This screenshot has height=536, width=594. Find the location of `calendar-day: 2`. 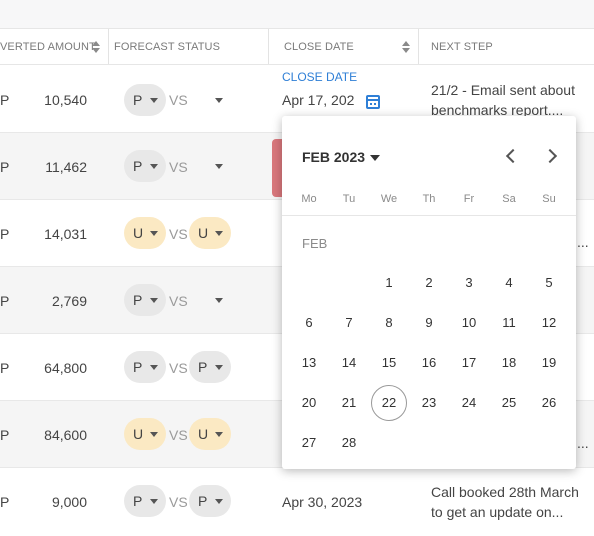

calendar-day: 2 is located at coordinates (429, 283).